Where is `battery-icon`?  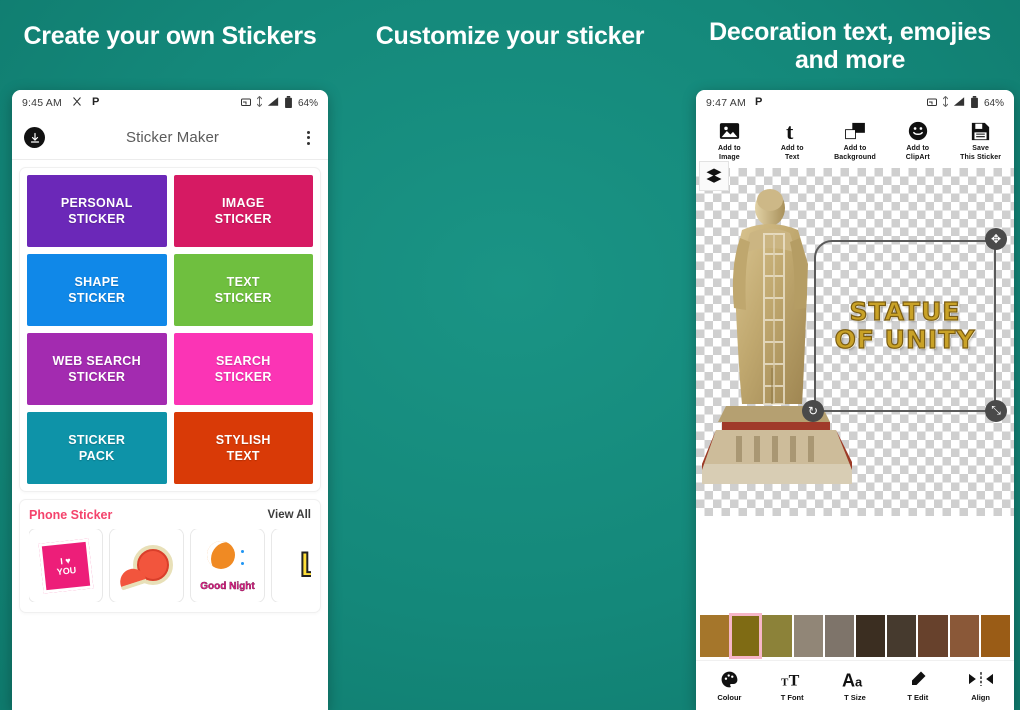 battery-icon is located at coordinates (288, 103).